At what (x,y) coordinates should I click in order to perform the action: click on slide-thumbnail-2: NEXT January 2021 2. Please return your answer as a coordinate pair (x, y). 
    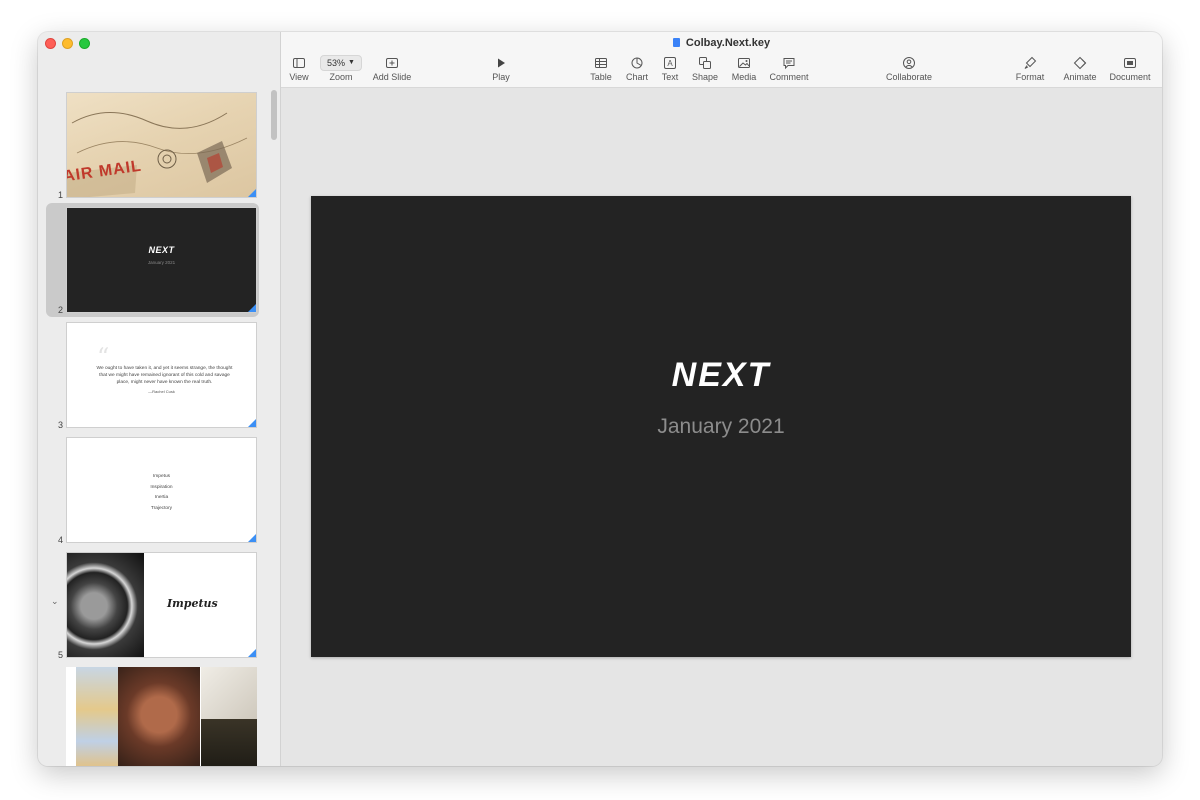
    Looking at the image, I should click on (152, 260).